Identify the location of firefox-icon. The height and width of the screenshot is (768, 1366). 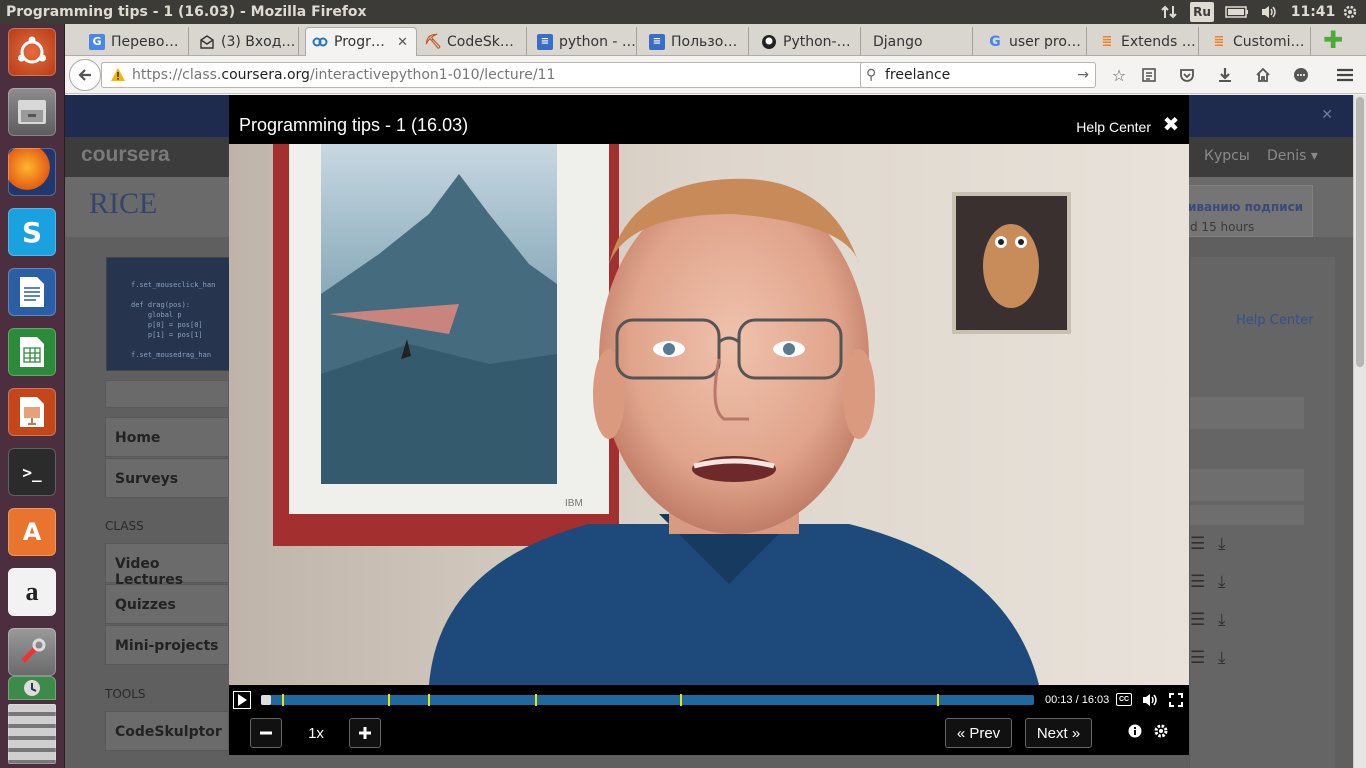
(32, 172).